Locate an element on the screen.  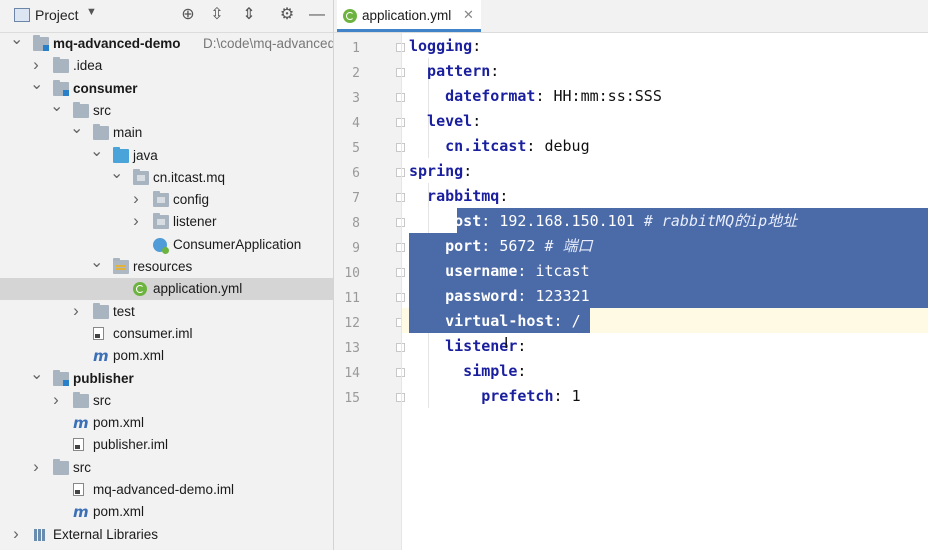
line-number: 2 is located at coordinates (356, 73).